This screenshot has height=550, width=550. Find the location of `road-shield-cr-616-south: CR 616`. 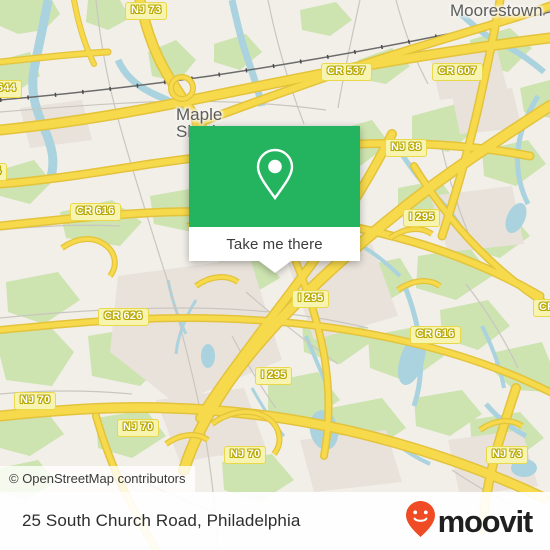

road-shield-cr-616-south: CR 616 is located at coordinates (435, 335).